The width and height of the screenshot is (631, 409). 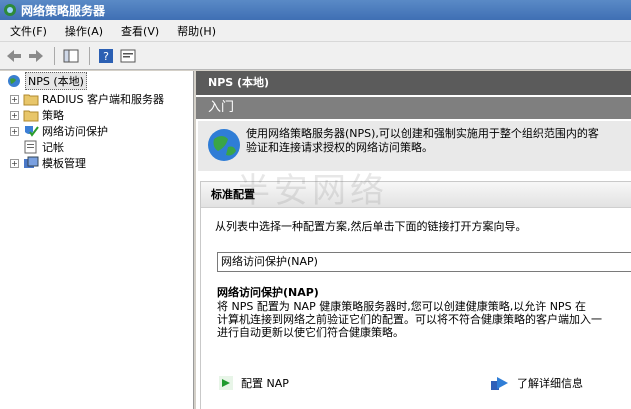 I want to click on nap-desc-line: 计算机连接到网络之前验证它们的配置。可以将不符合健康策略的客户端加入一, so click(x=409, y=319).